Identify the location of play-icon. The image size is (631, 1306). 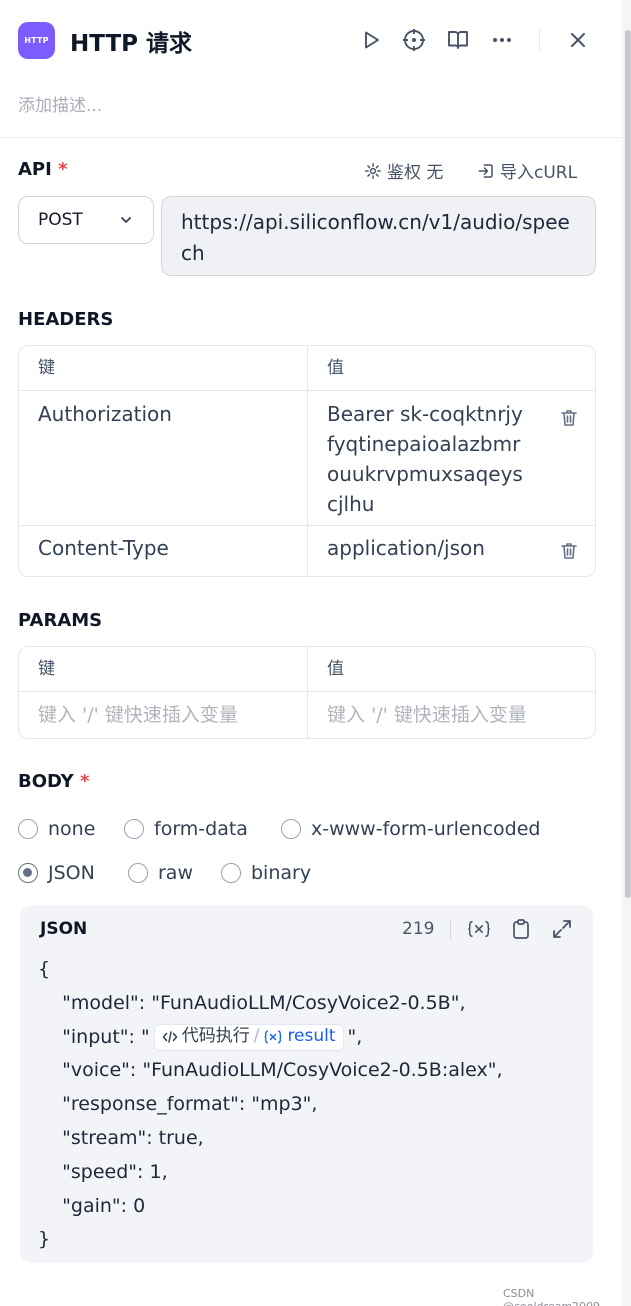
(372, 40).